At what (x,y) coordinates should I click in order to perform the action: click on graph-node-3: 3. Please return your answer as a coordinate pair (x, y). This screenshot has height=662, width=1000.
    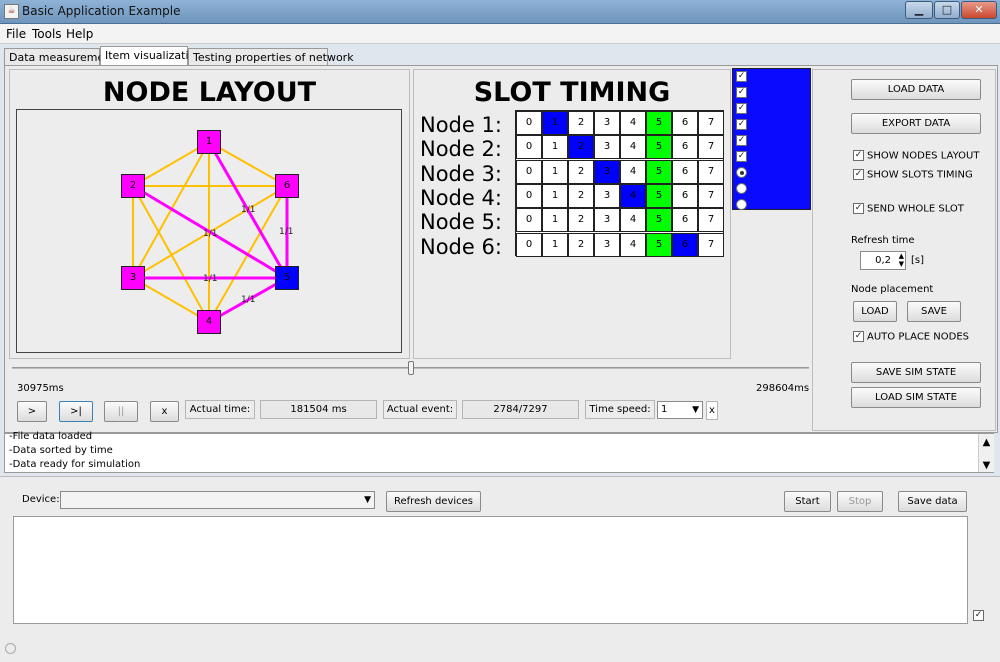
    Looking at the image, I should click on (133, 278).